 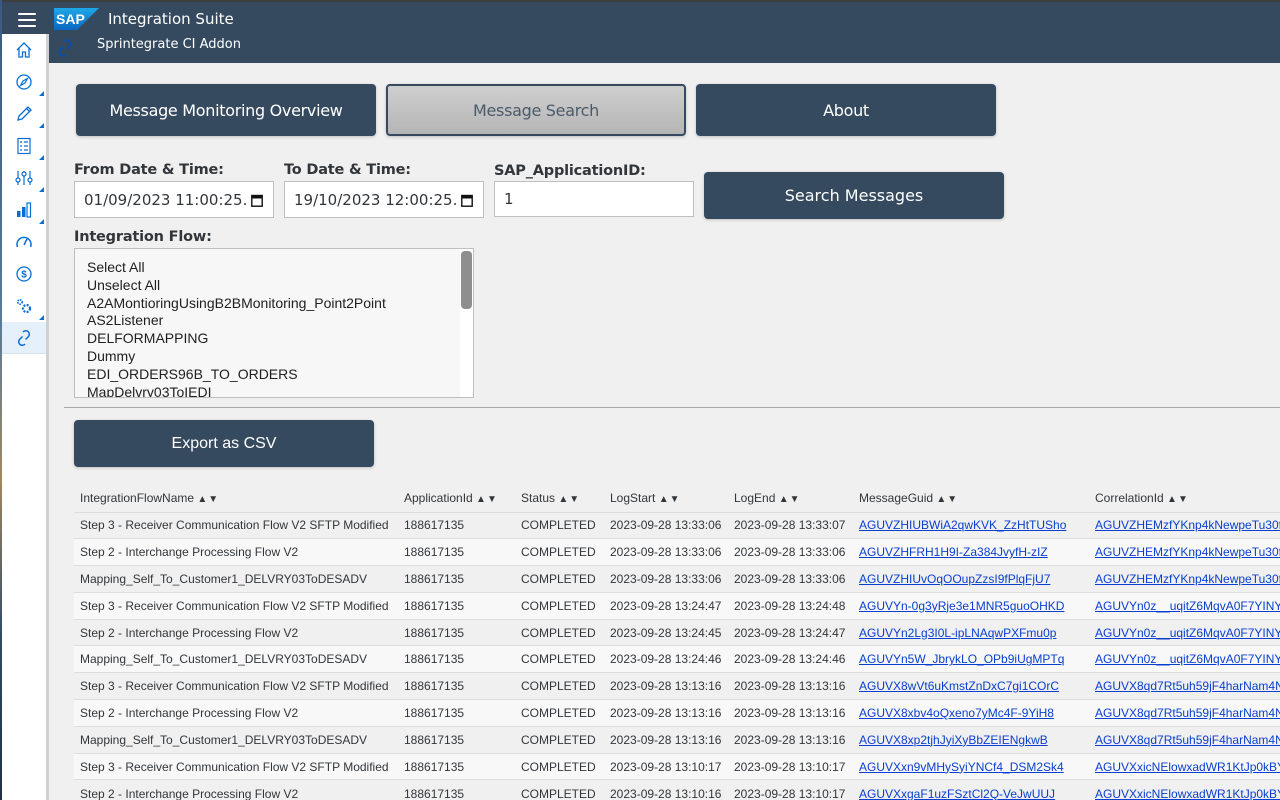 I want to click on integration-flow-option: DELFORMAPPING, so click(x=280, y=339).